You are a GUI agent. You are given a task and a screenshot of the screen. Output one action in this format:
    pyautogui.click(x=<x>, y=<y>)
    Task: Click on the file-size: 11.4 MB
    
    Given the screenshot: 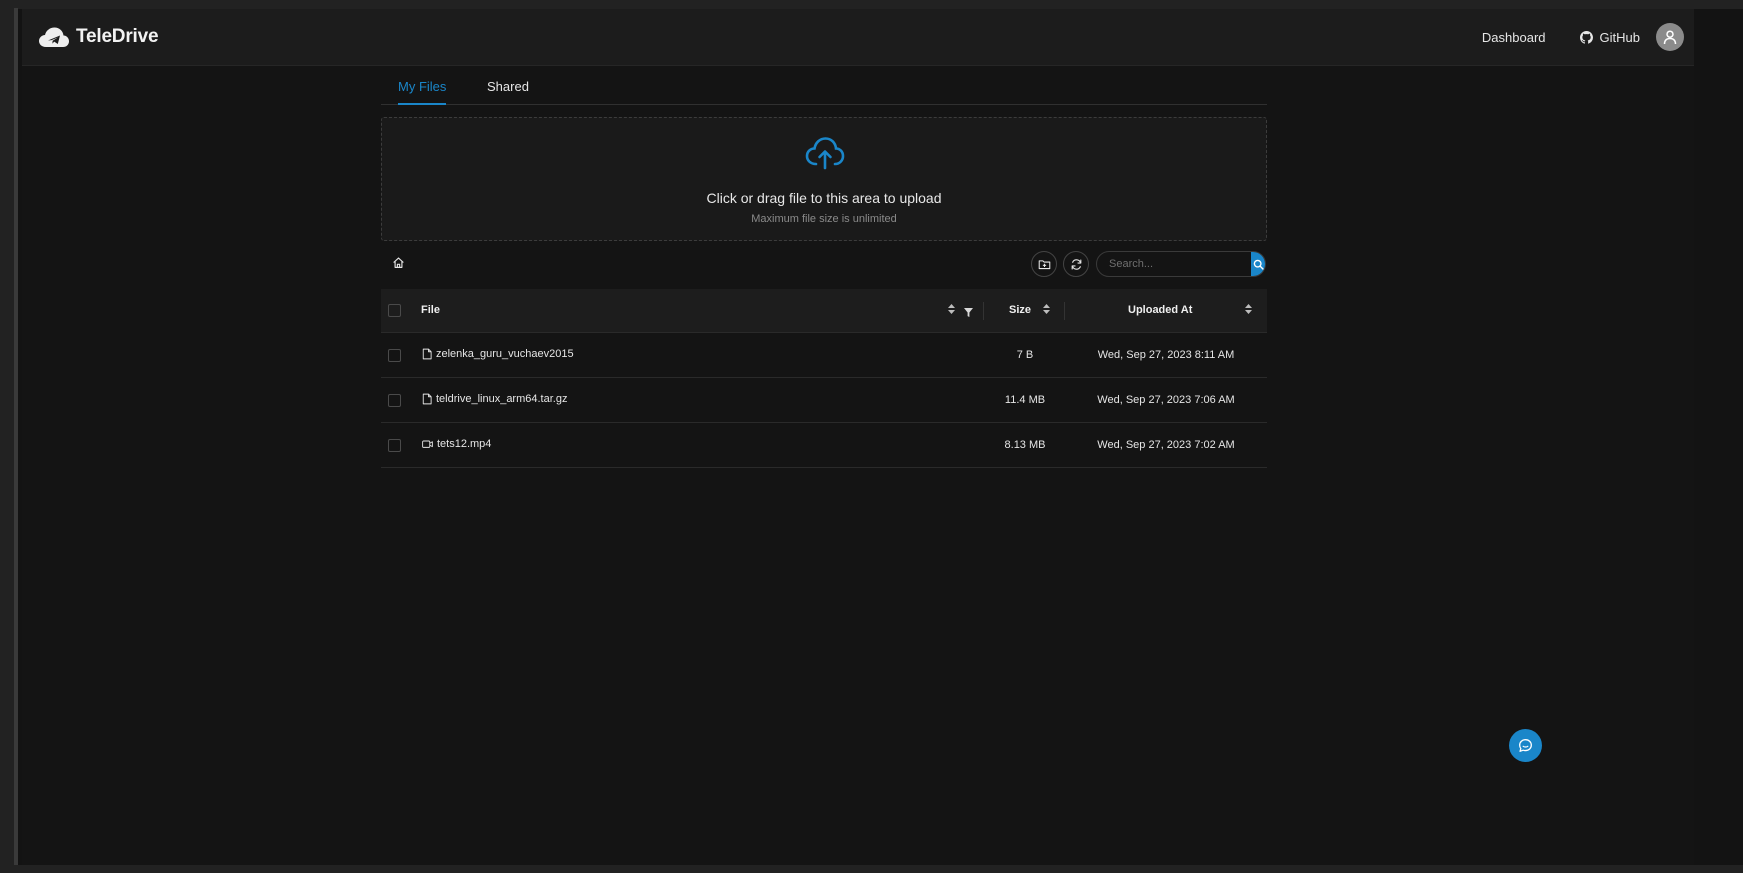 What is the action you would take?
    pyautogui.click(x=1025, y=400)
    